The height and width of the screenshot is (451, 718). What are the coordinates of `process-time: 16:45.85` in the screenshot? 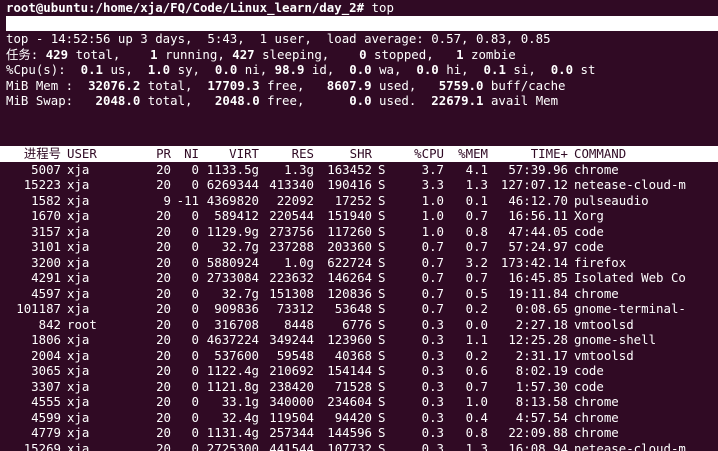 It's located at (538, 277).